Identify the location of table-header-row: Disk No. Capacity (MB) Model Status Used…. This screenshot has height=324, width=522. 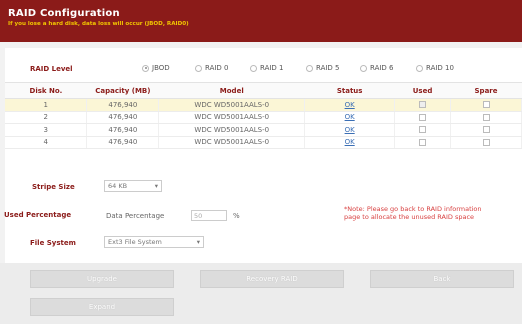
(263, 90).